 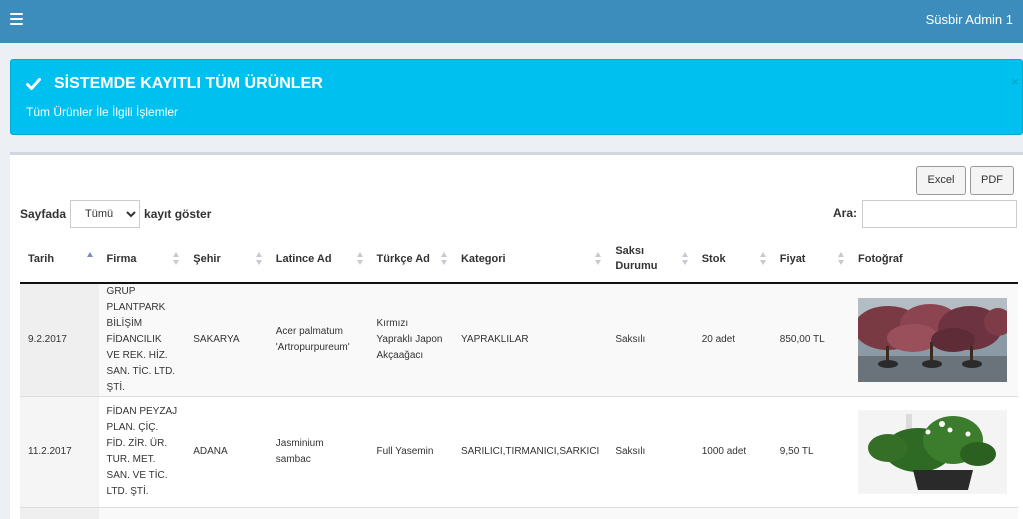 I want to click on table-row, so click(x=519, y=513).